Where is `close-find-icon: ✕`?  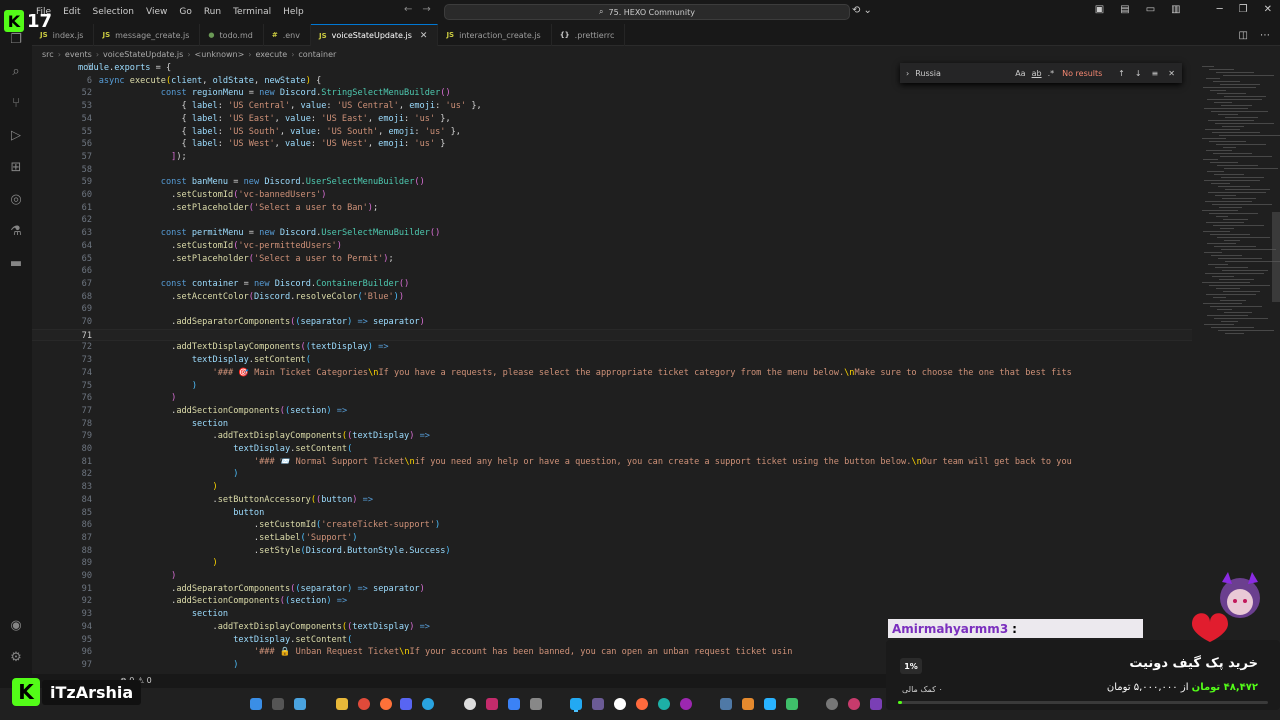 close-find-icon: ✕ is located at coordinates (1171, 73).